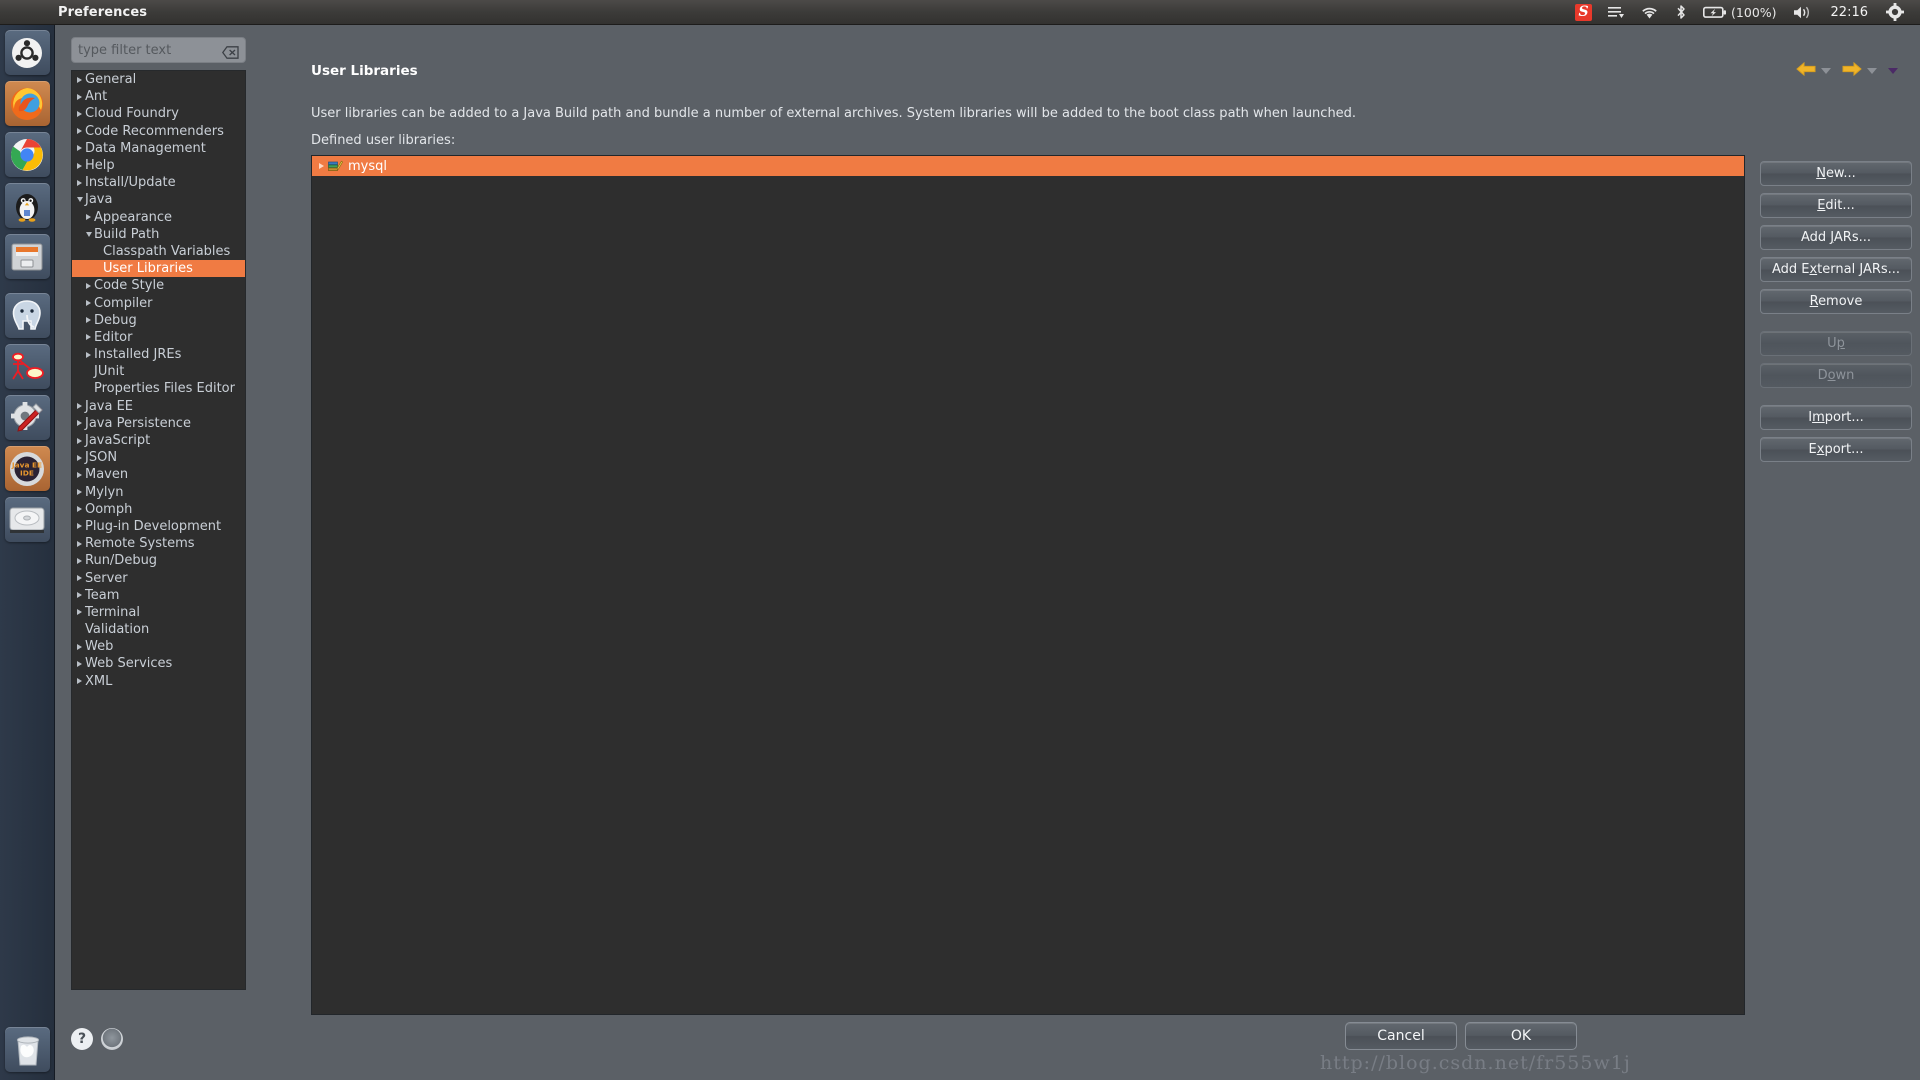 This screenshot has height=1080, width=1920. What do you see at coordinates (1895, 12) in the screenshot?
I see `session-menu-indicator` at bounding box center [1895, 12].